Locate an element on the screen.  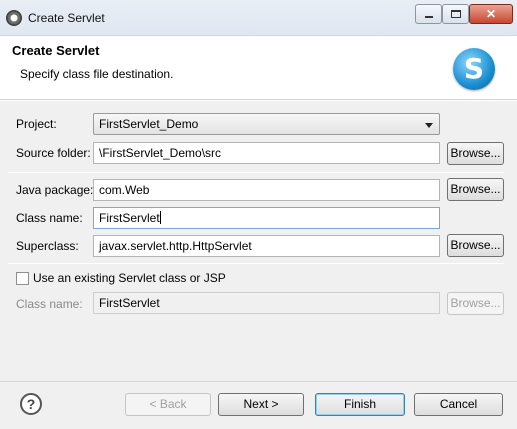
banner-title: Create Servlet is located at coordinates (56, 50).